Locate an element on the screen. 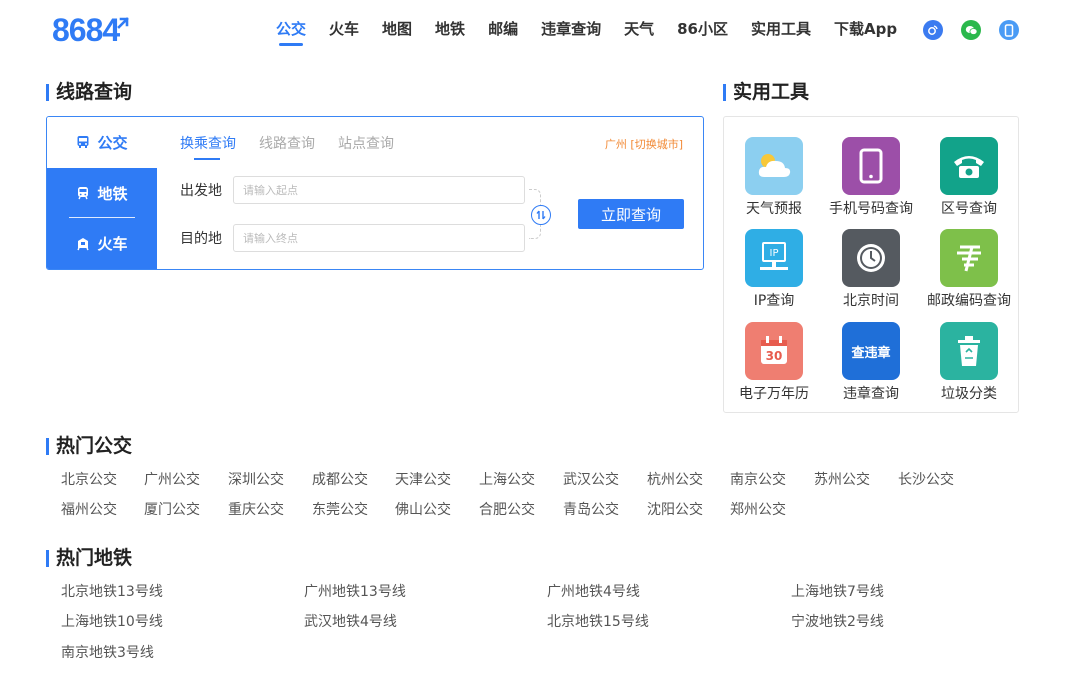 The height and width of the screenshot is (673, 1080). mode-tab-train-label: 火车 is located at coordinates (112, 244).